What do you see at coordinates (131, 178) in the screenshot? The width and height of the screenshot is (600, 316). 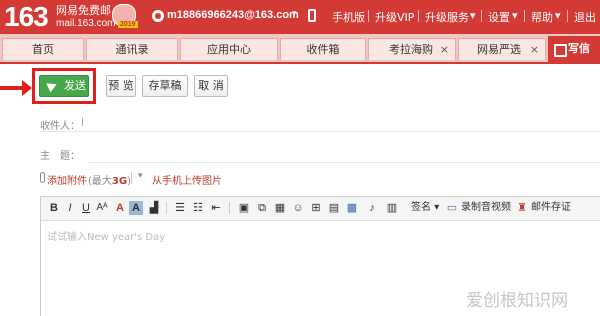 I see `attachment-divider` at bounding box center [131, 178].